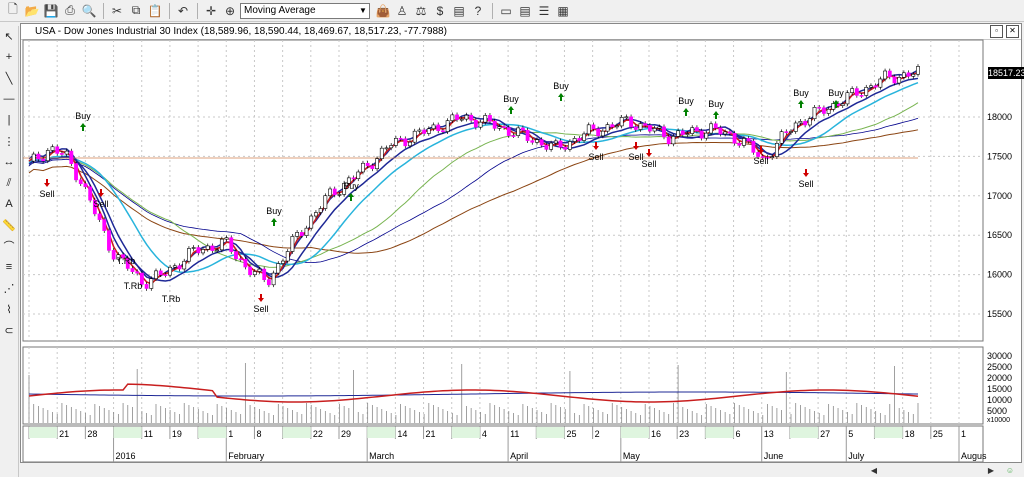  What do you see at coordinates (9, 246) in the screenshot?
I see `arc-icon: ⌒` at bounding box center [9, 246].